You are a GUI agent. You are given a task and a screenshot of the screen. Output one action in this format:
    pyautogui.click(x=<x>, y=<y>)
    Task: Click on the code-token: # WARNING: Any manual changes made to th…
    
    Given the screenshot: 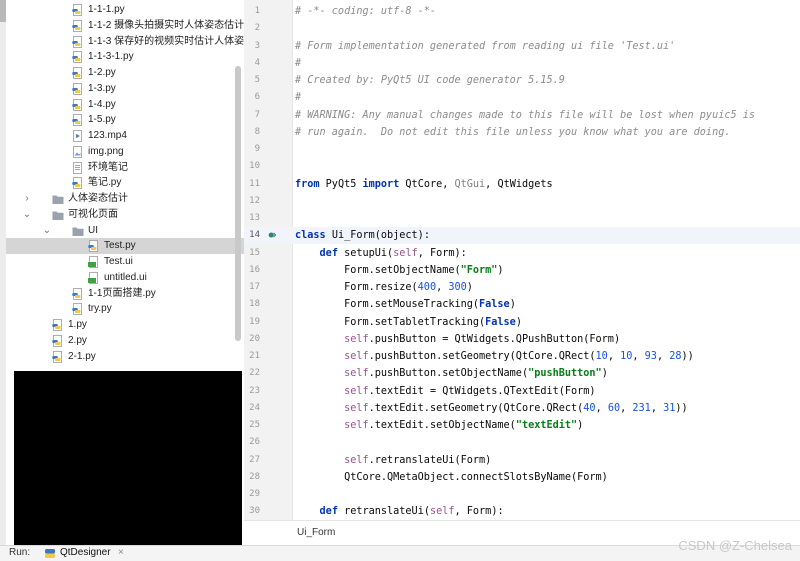 What is the action you would take?
    pyautogui.click(x=525, y=115)
    